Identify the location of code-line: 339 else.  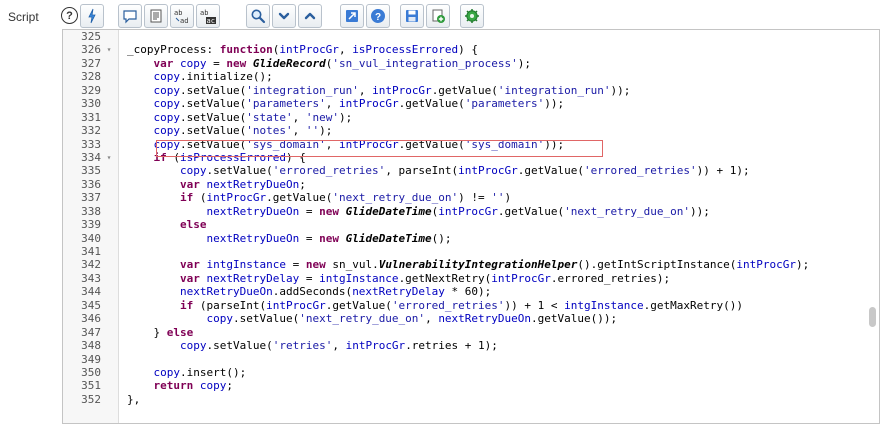
(471, 224).